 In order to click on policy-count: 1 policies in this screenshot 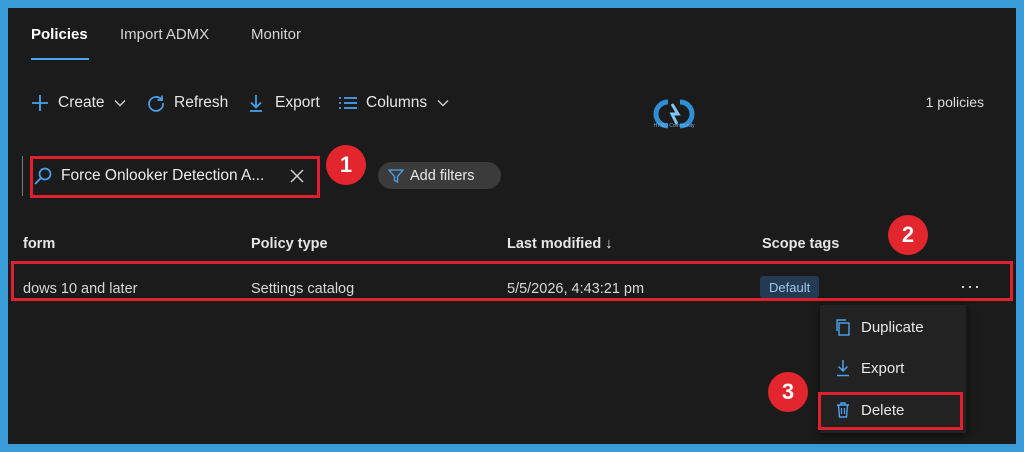, I will do `click(954, 102)`.